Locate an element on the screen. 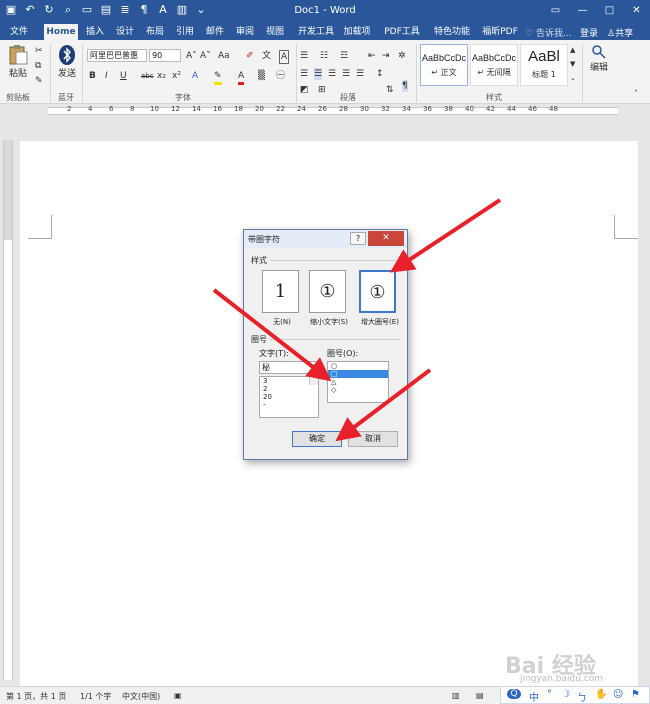 The image size is (650, 704). font-color-button: A is located at coordinates (241, 77).